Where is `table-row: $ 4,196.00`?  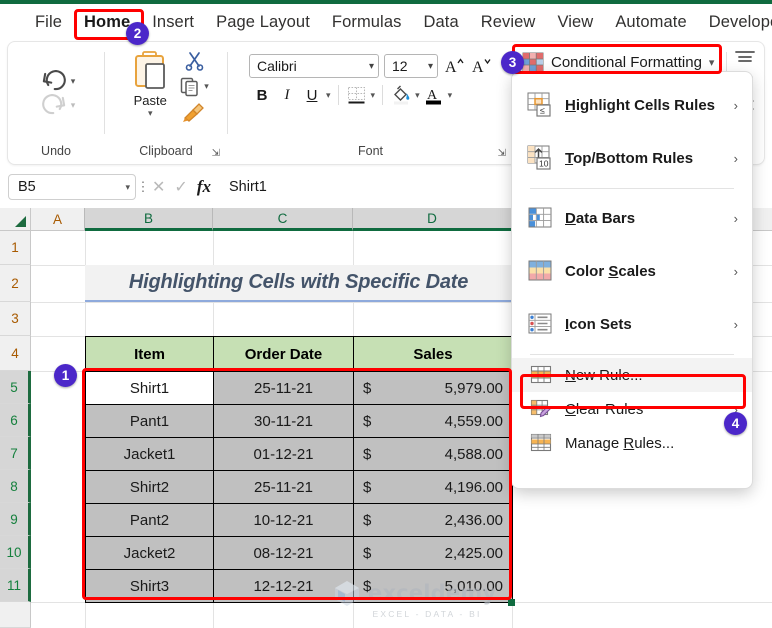 table-row: $ 4,196.00 is located at coordinates (433, 487).